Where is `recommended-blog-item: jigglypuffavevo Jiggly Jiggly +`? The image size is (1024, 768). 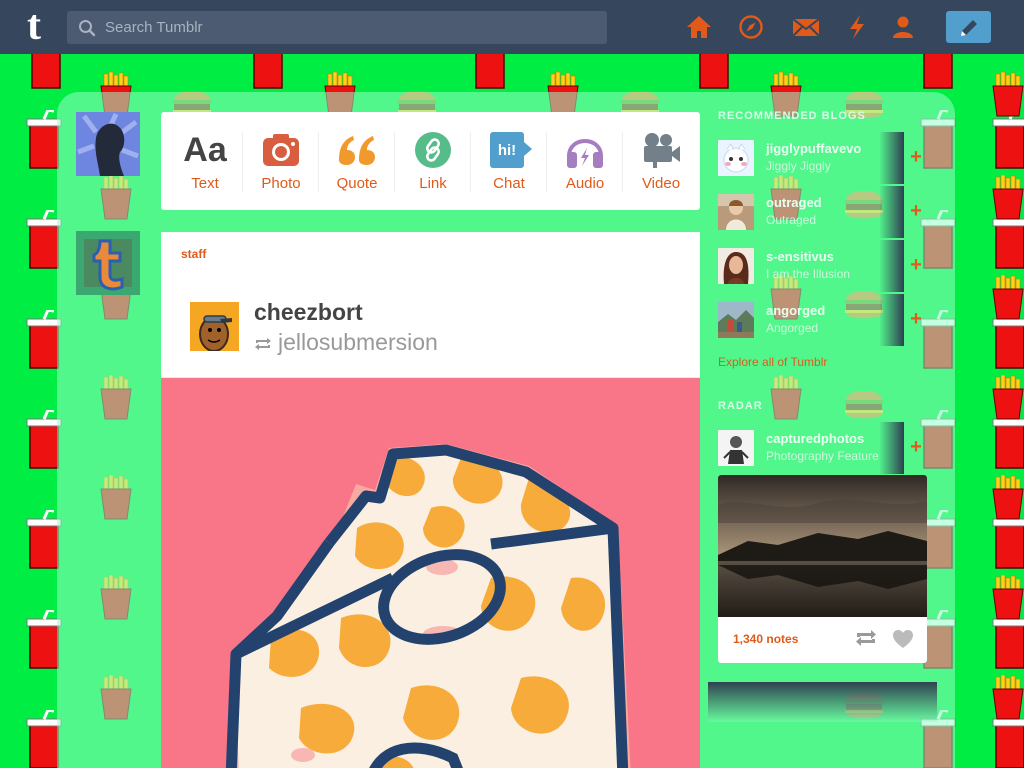
recommended-blog-item: jigglypuffavevo Jiggly Jiggly + is located at coordinates (820, 158).